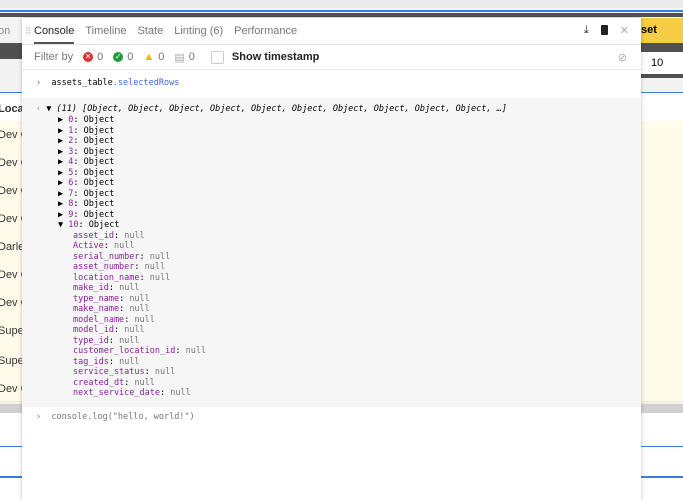 This screenshot has height=500, width=683. Describe the element at coordinates (114, 319) in the screenshot. I see `object-field: model_name: null` at that location.